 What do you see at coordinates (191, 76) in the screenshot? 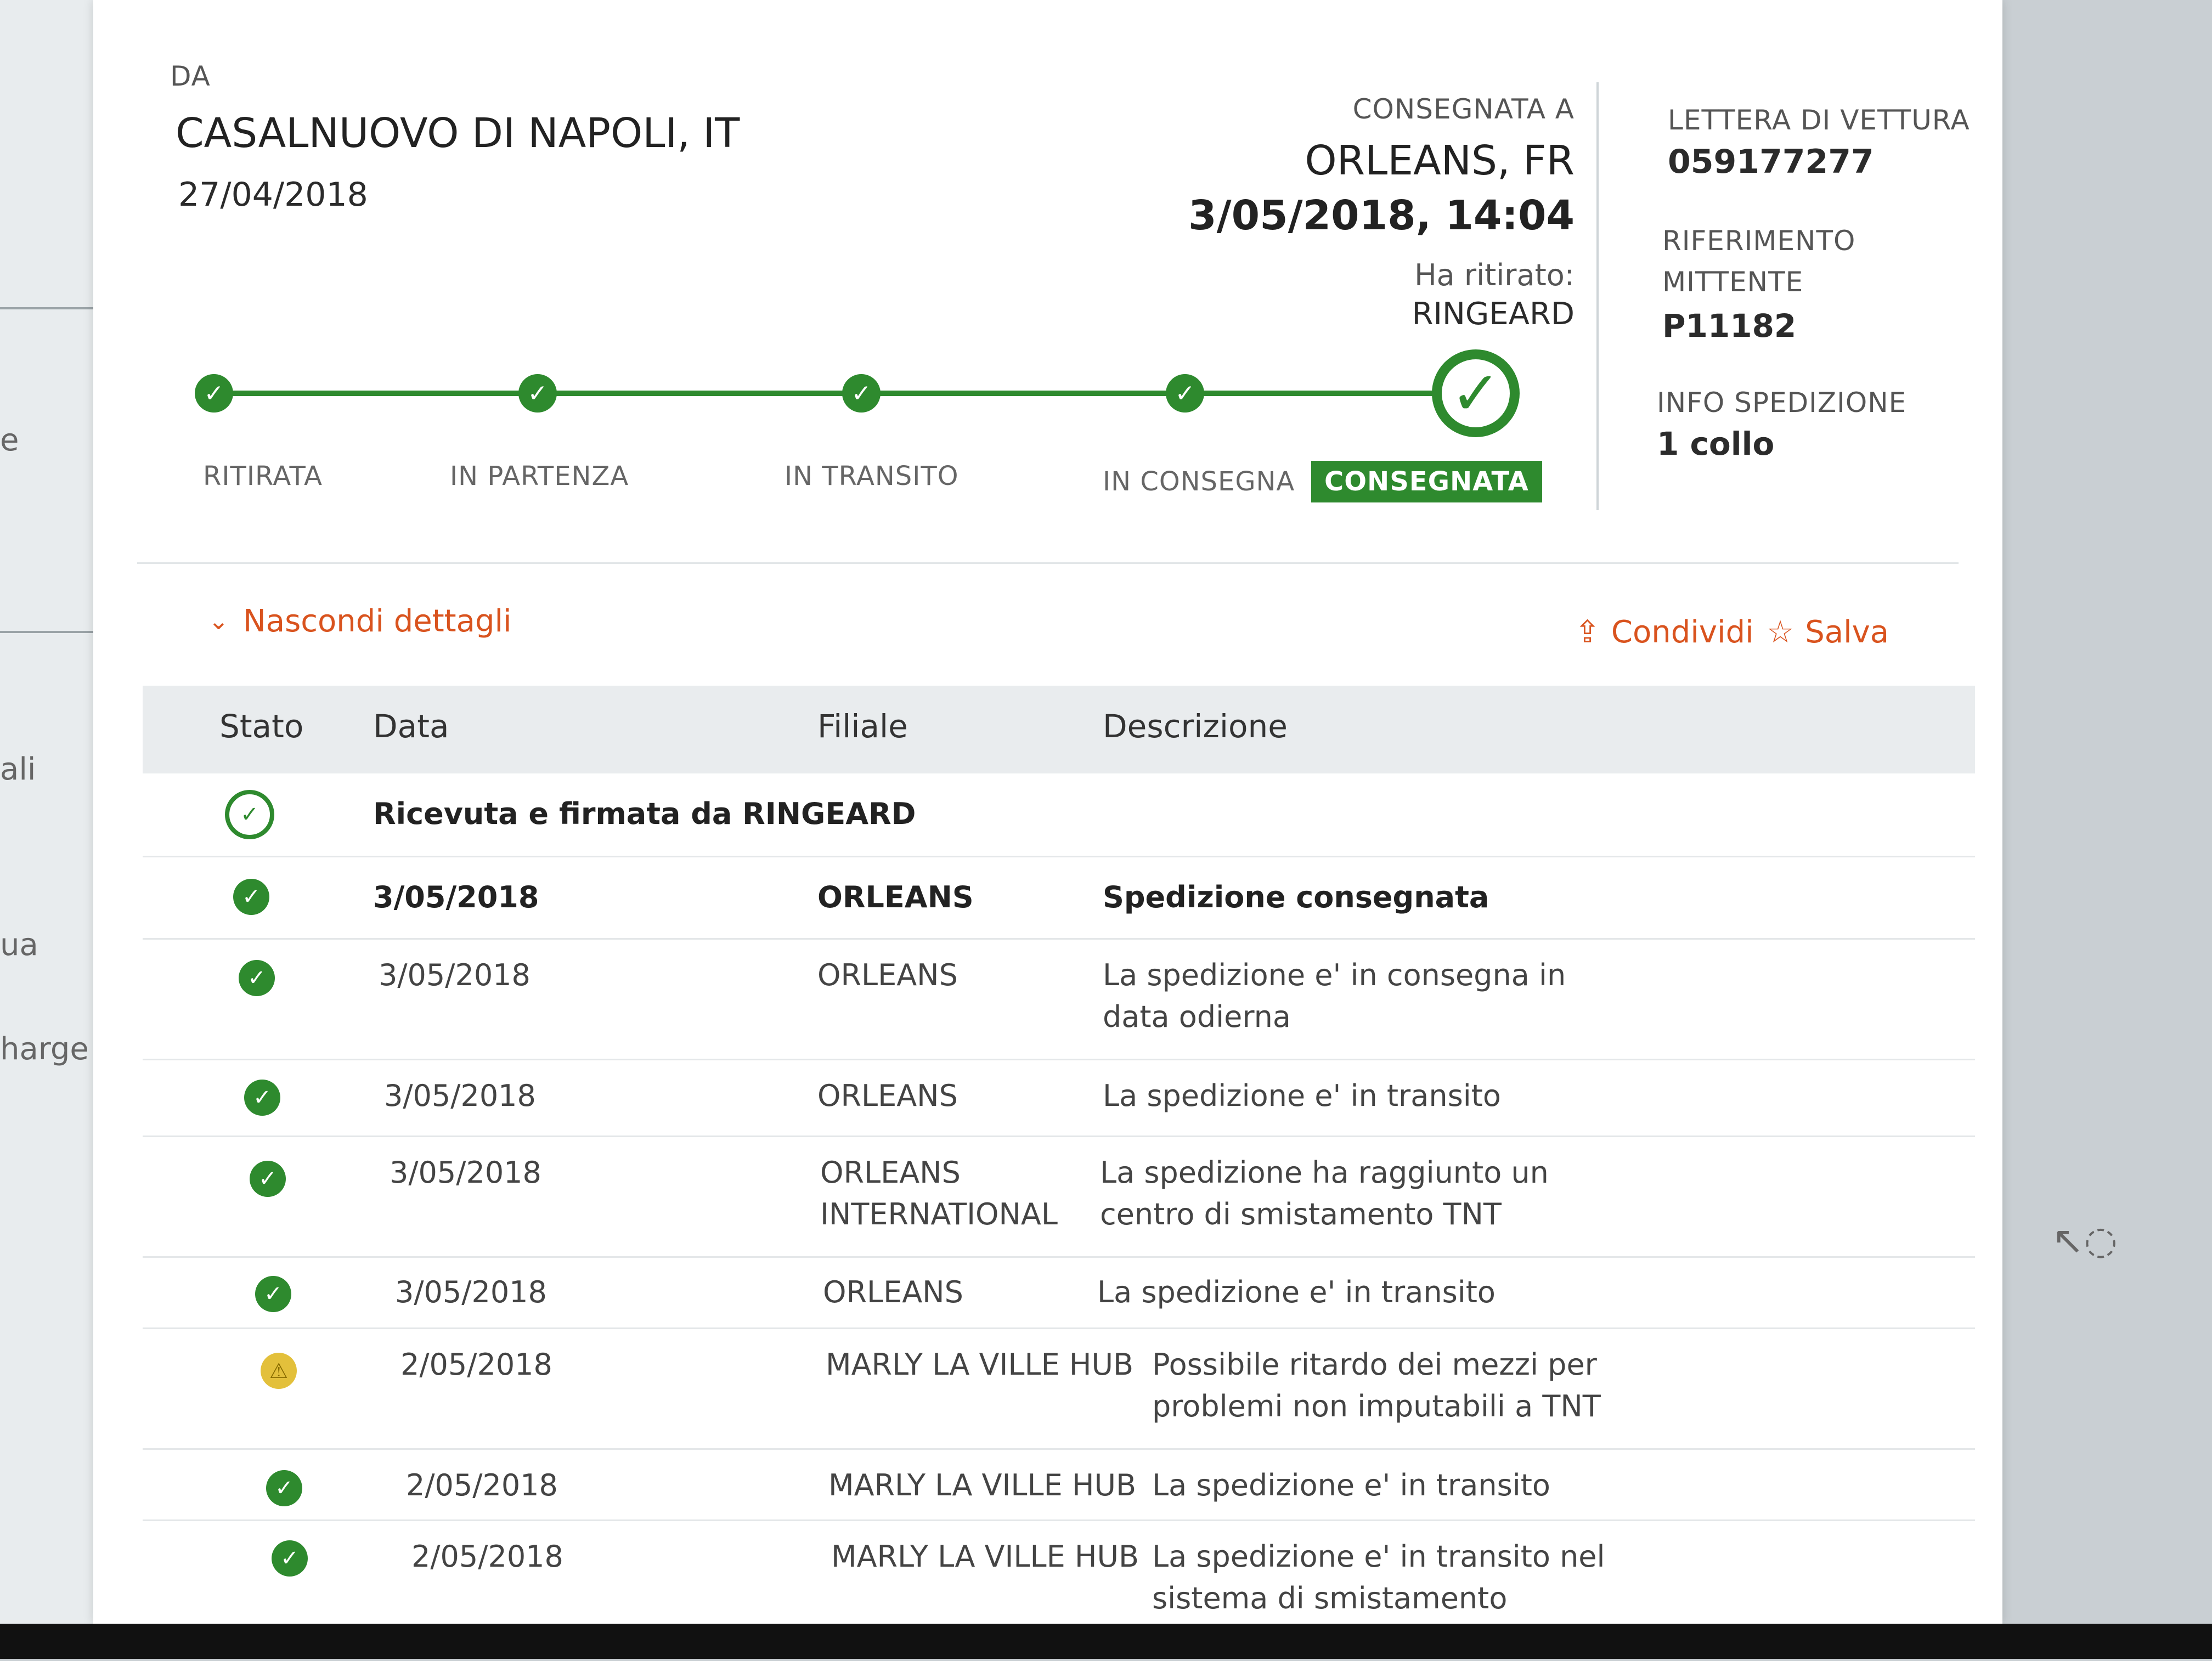
I see `origin-label: DA` at bounding box center [191, 76].